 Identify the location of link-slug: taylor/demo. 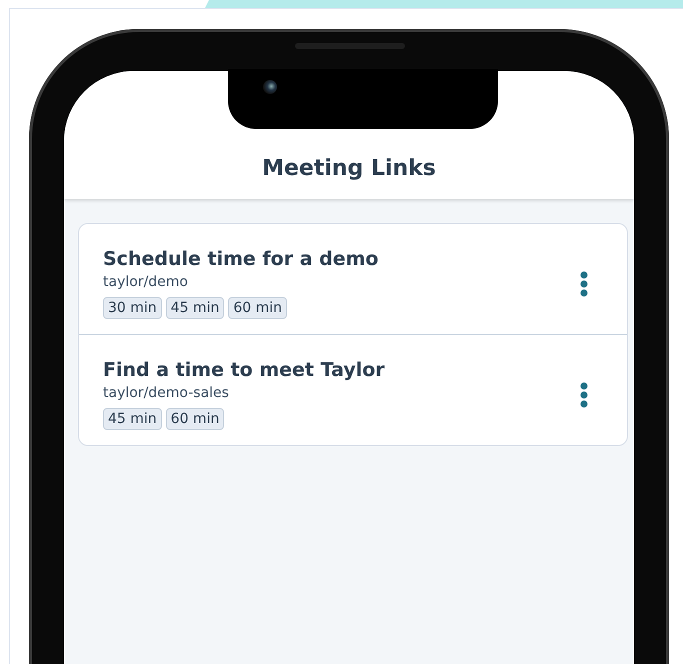
(146, 282).